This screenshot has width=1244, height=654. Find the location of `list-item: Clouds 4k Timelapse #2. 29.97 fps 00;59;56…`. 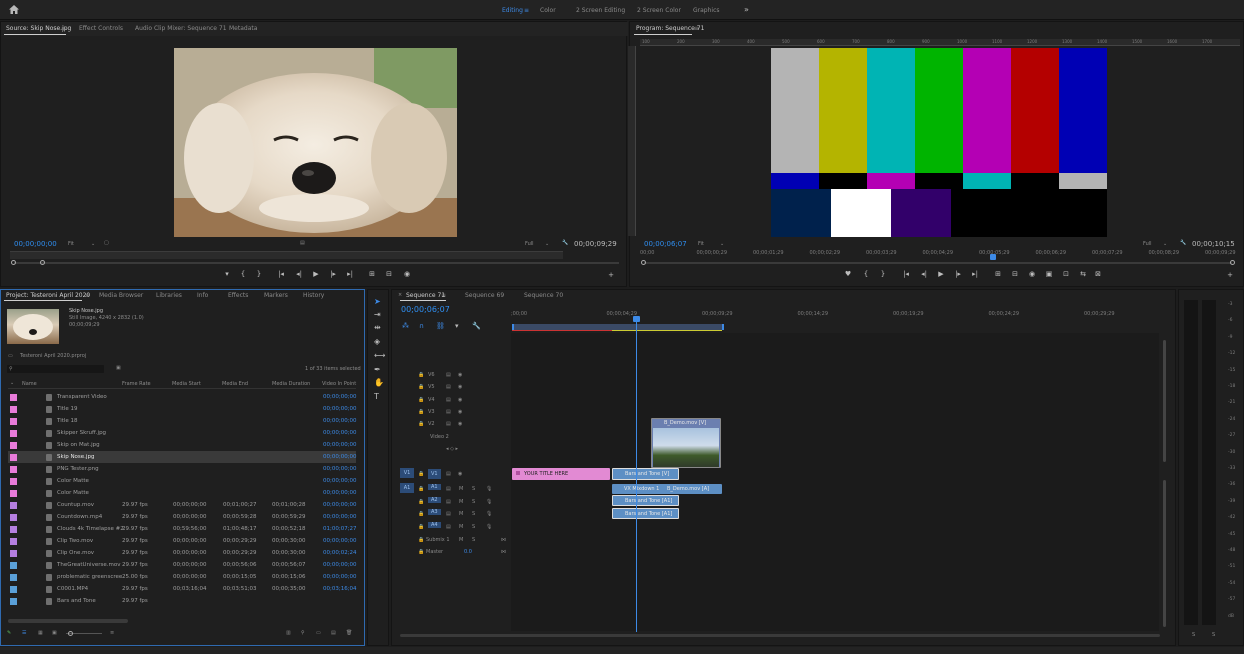

list-item: Clouds 4k Timelapse #2. 29.97 fps 00;59;56… is located at coordinates (182, 529).